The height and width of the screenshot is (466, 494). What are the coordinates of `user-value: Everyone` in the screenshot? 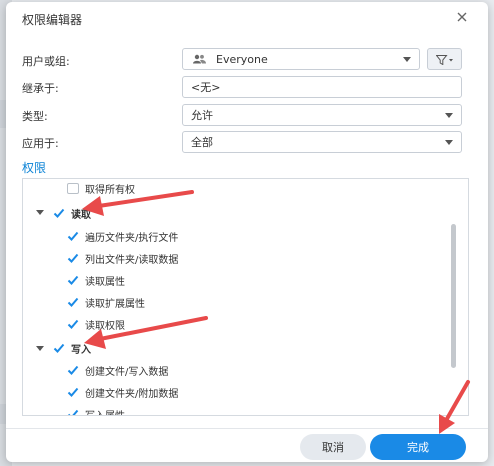 It's located at (242, 59).